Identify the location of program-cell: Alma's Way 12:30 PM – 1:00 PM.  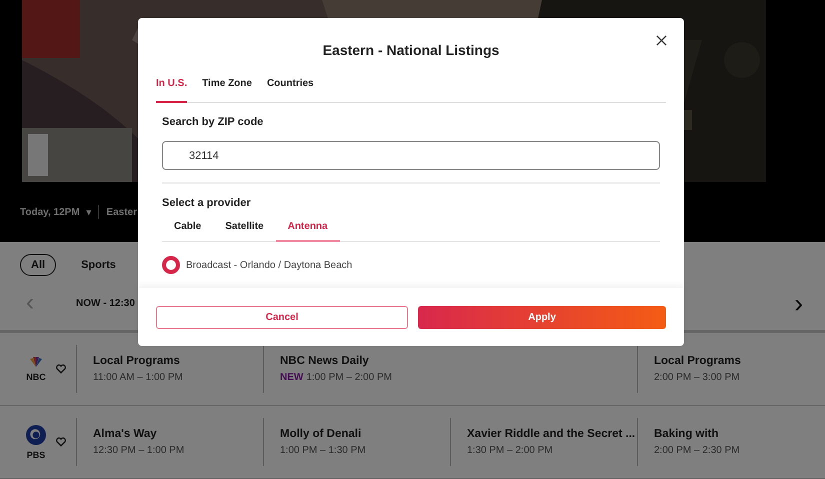
(170, 442).